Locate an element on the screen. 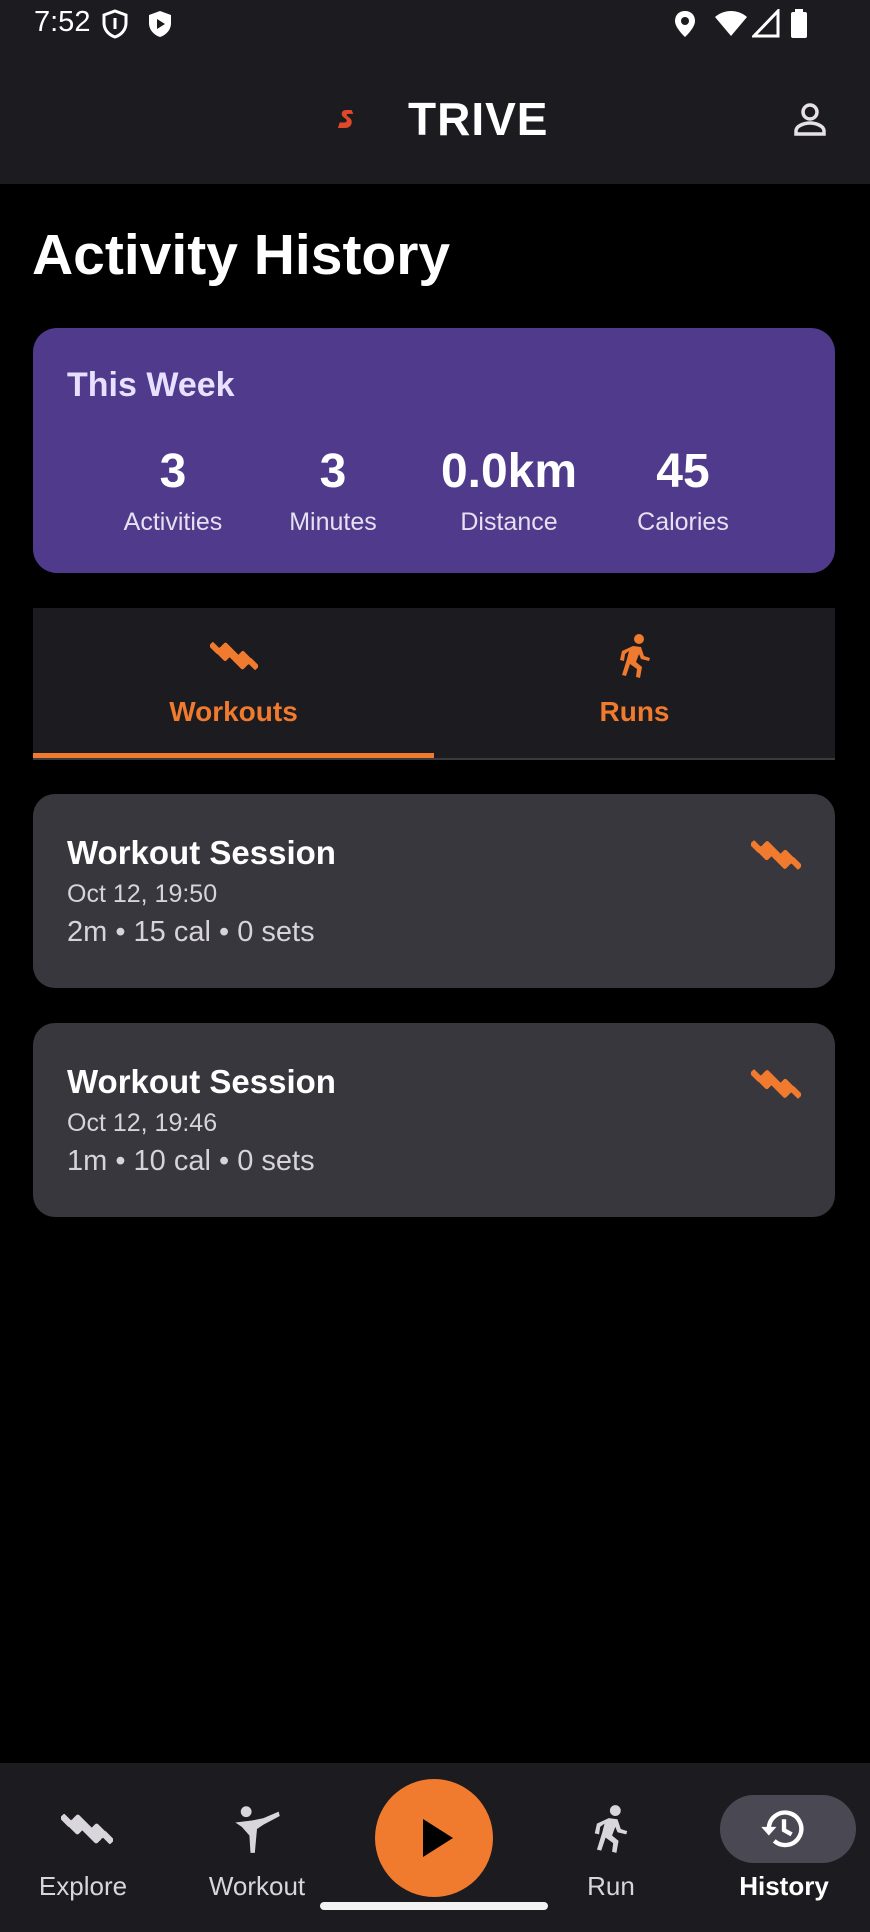 This screenshot has height=1932, width=870. nav-item-run: Run is located at coordinates (611, 1847).